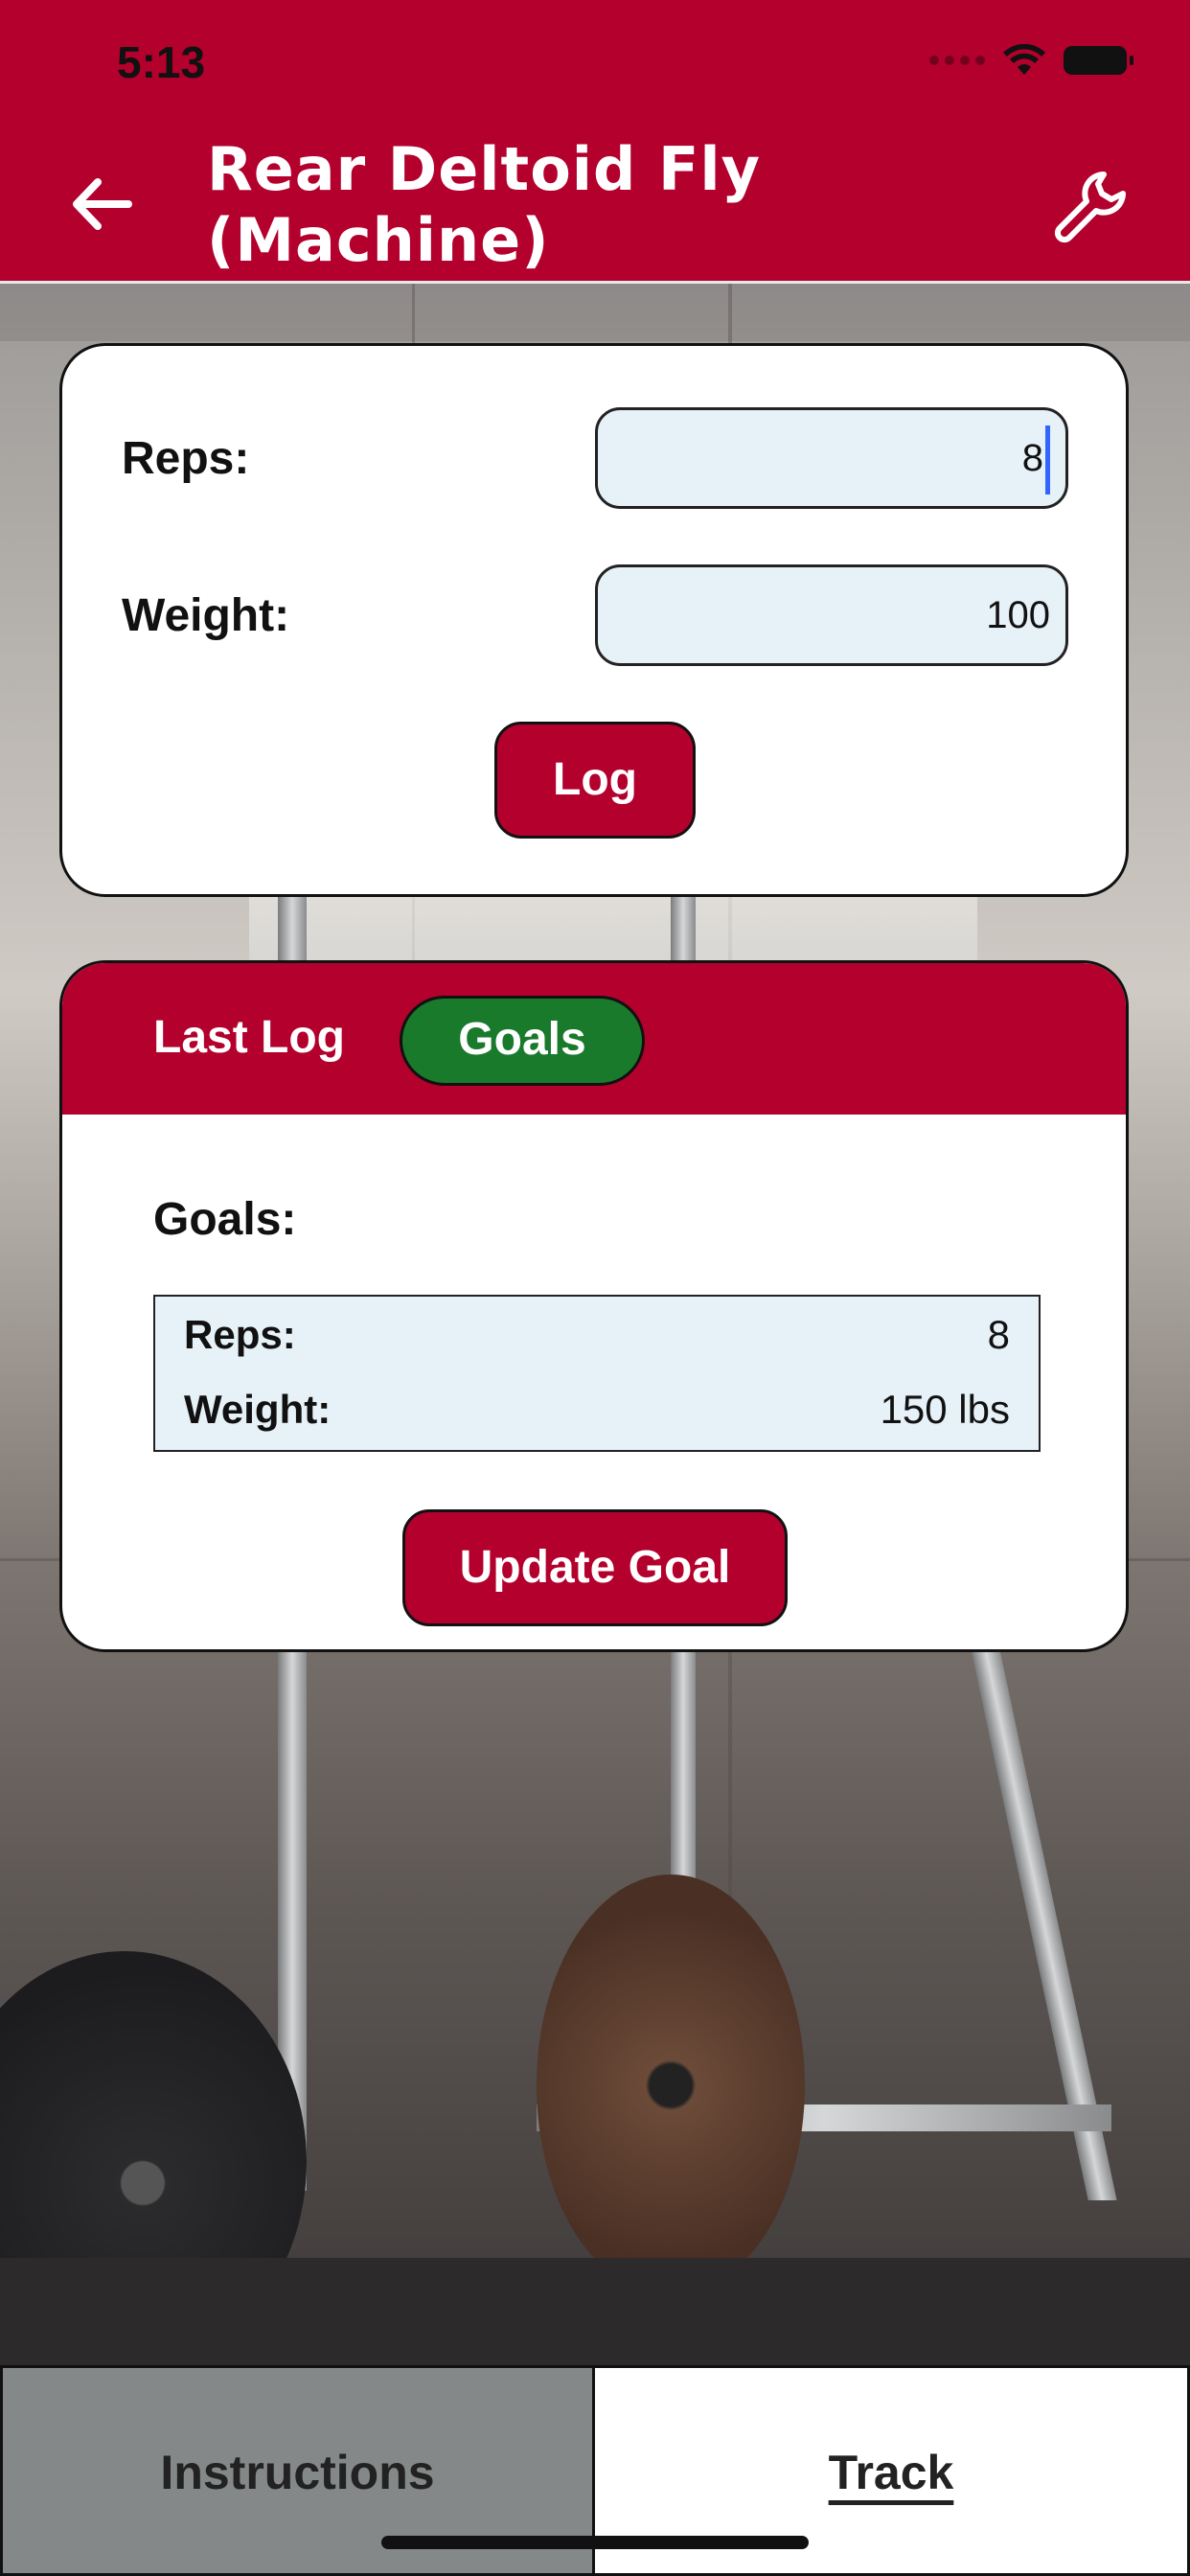 The image size is (1190, 2576). Describe the element at coordinates (957, 60) in the screenshot. I see `signal-icon` at that location.